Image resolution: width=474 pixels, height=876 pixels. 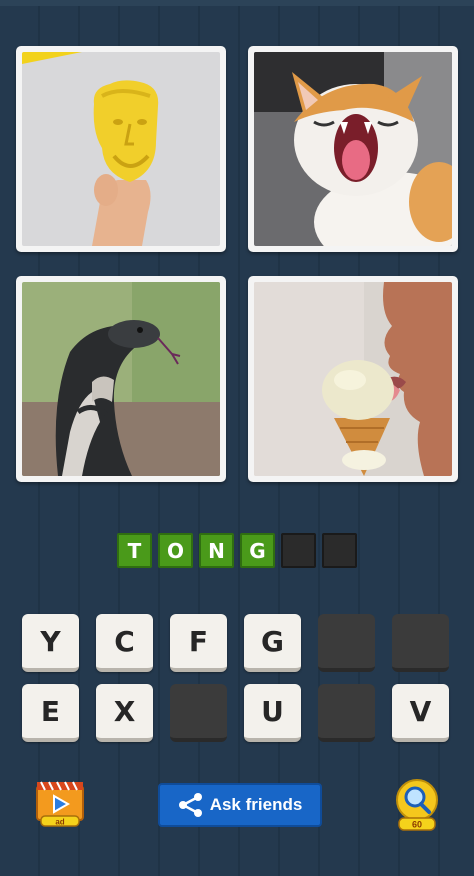 What do you see at coordinates (198, 643) in the screenshot?
I see `letter-key-f: F` at bounding box center [198, 643].